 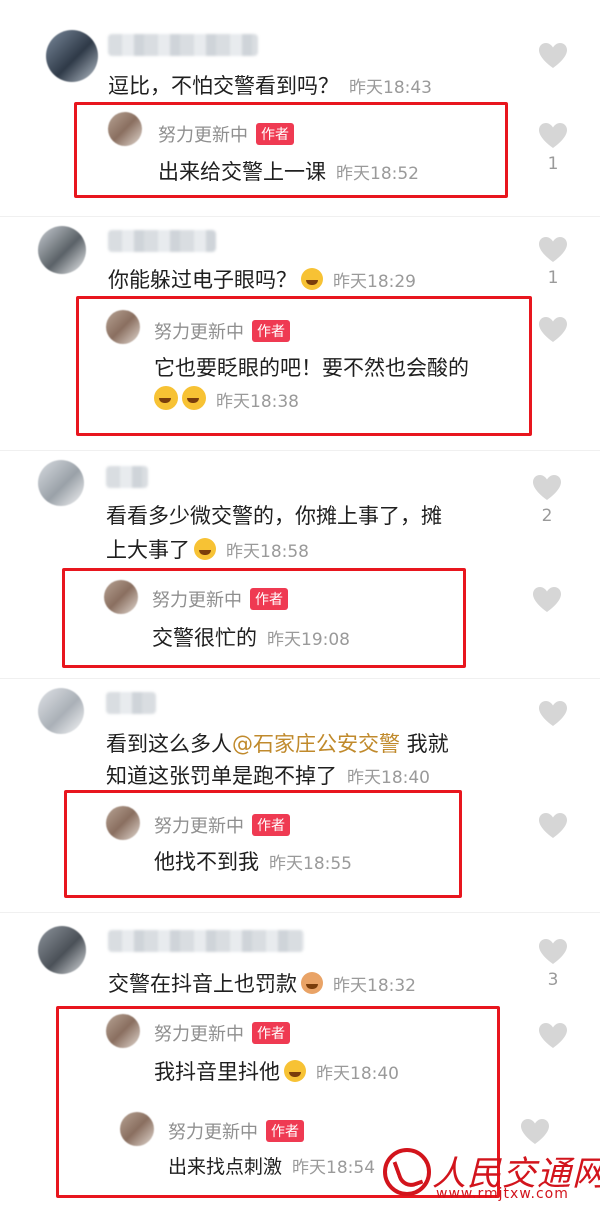 I want to click on comment-time: 昨天18:58, so click(x=267, y=552).